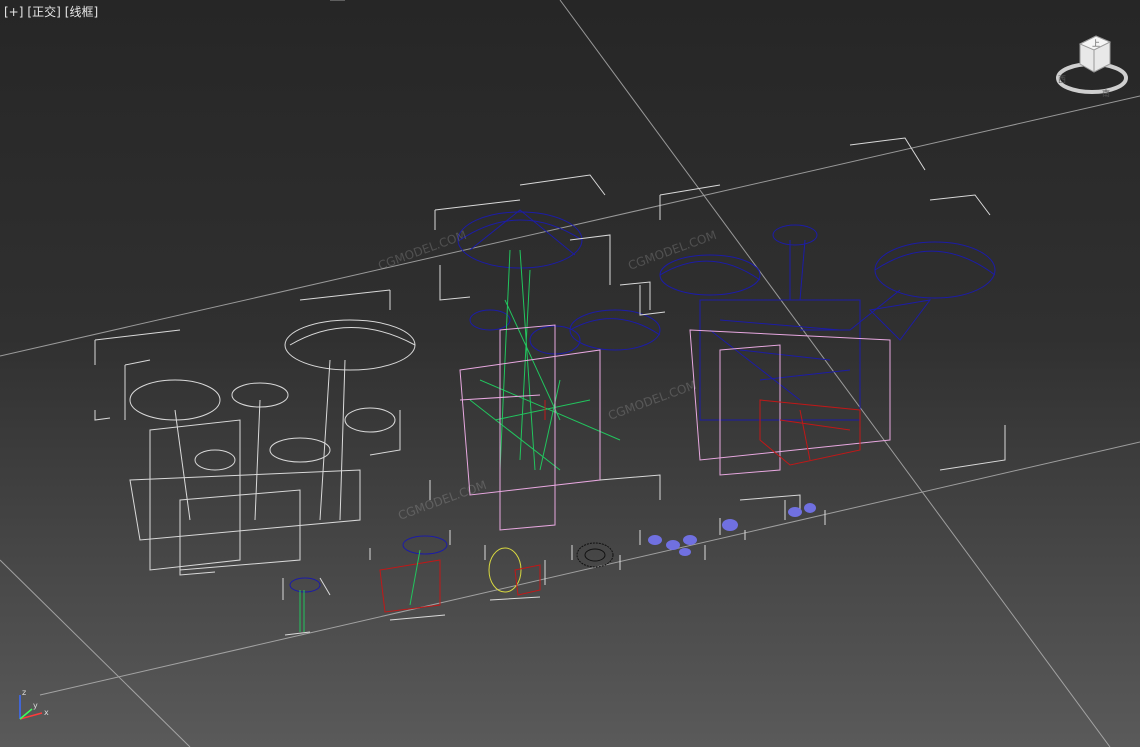 This screenshot has width=1140, height=747. I want to click on viewcube-compass-south: 南, so click(1106, 93).